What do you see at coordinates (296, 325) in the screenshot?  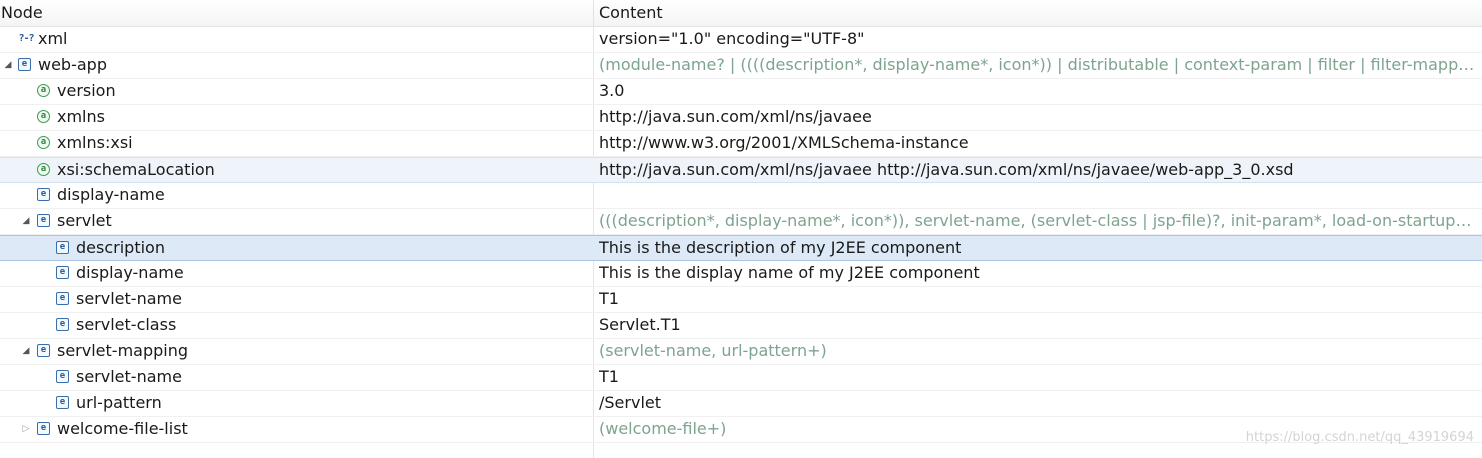 I see `node-cell: e servlet-class` at bounding box center [296, 325].